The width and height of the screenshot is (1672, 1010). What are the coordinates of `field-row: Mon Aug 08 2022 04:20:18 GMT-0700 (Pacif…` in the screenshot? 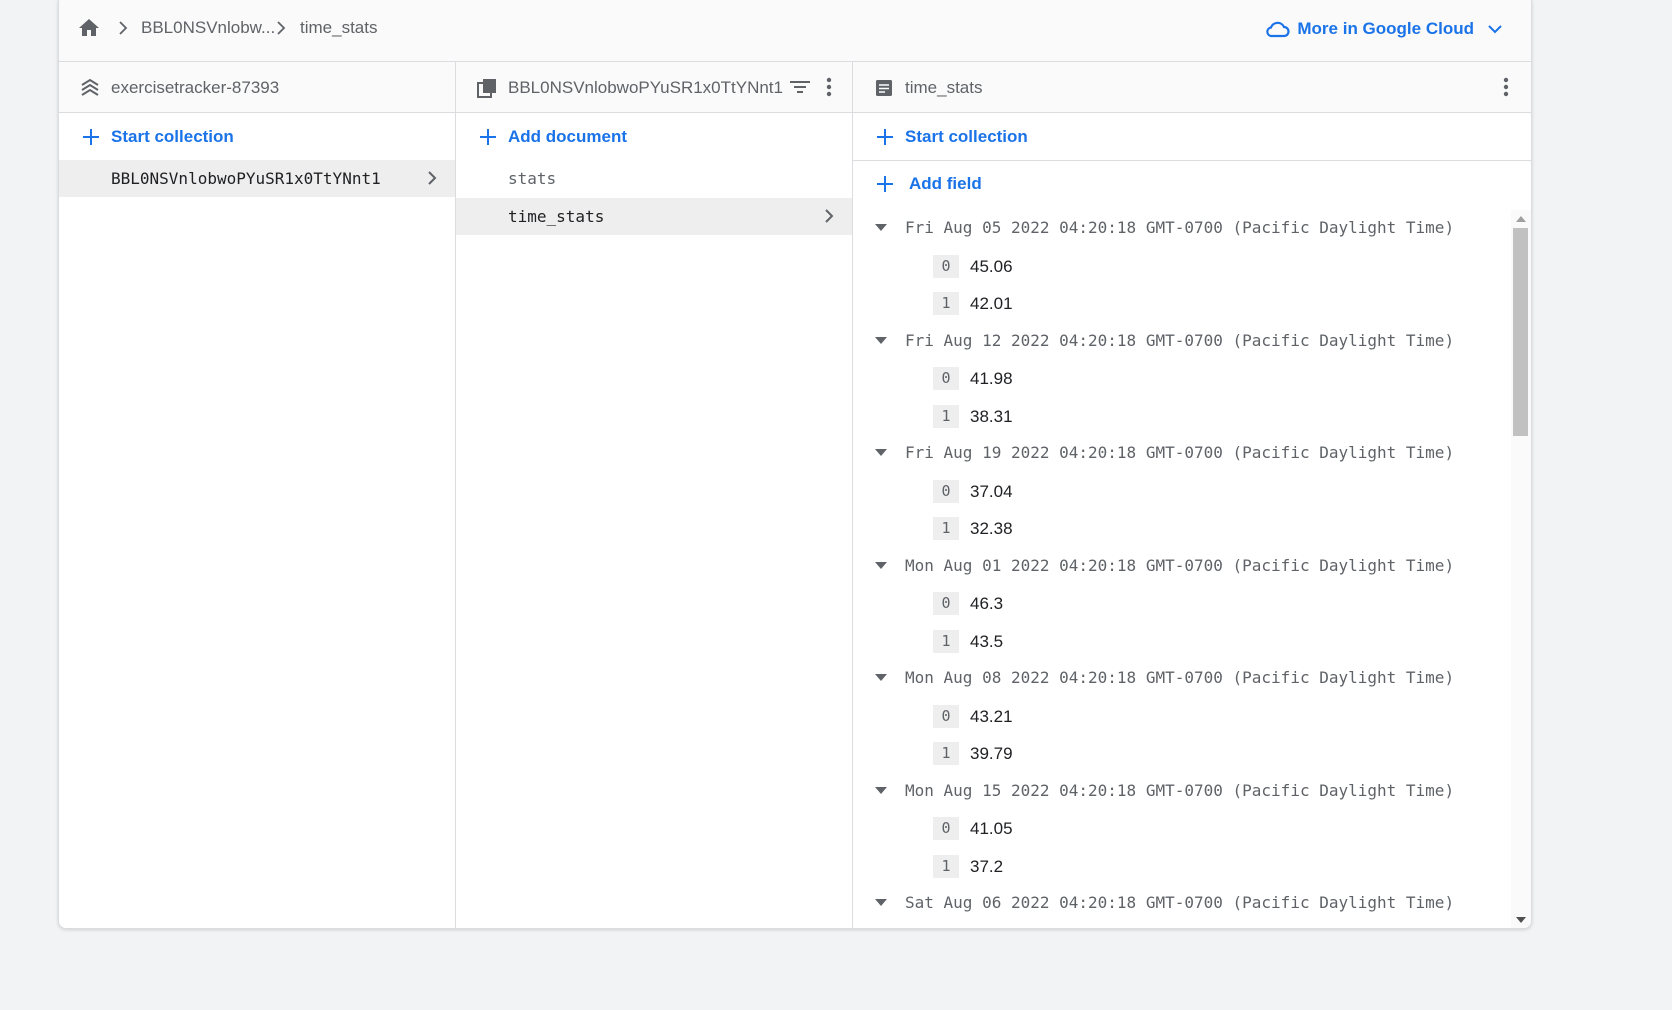 It's located at (1182, 678).